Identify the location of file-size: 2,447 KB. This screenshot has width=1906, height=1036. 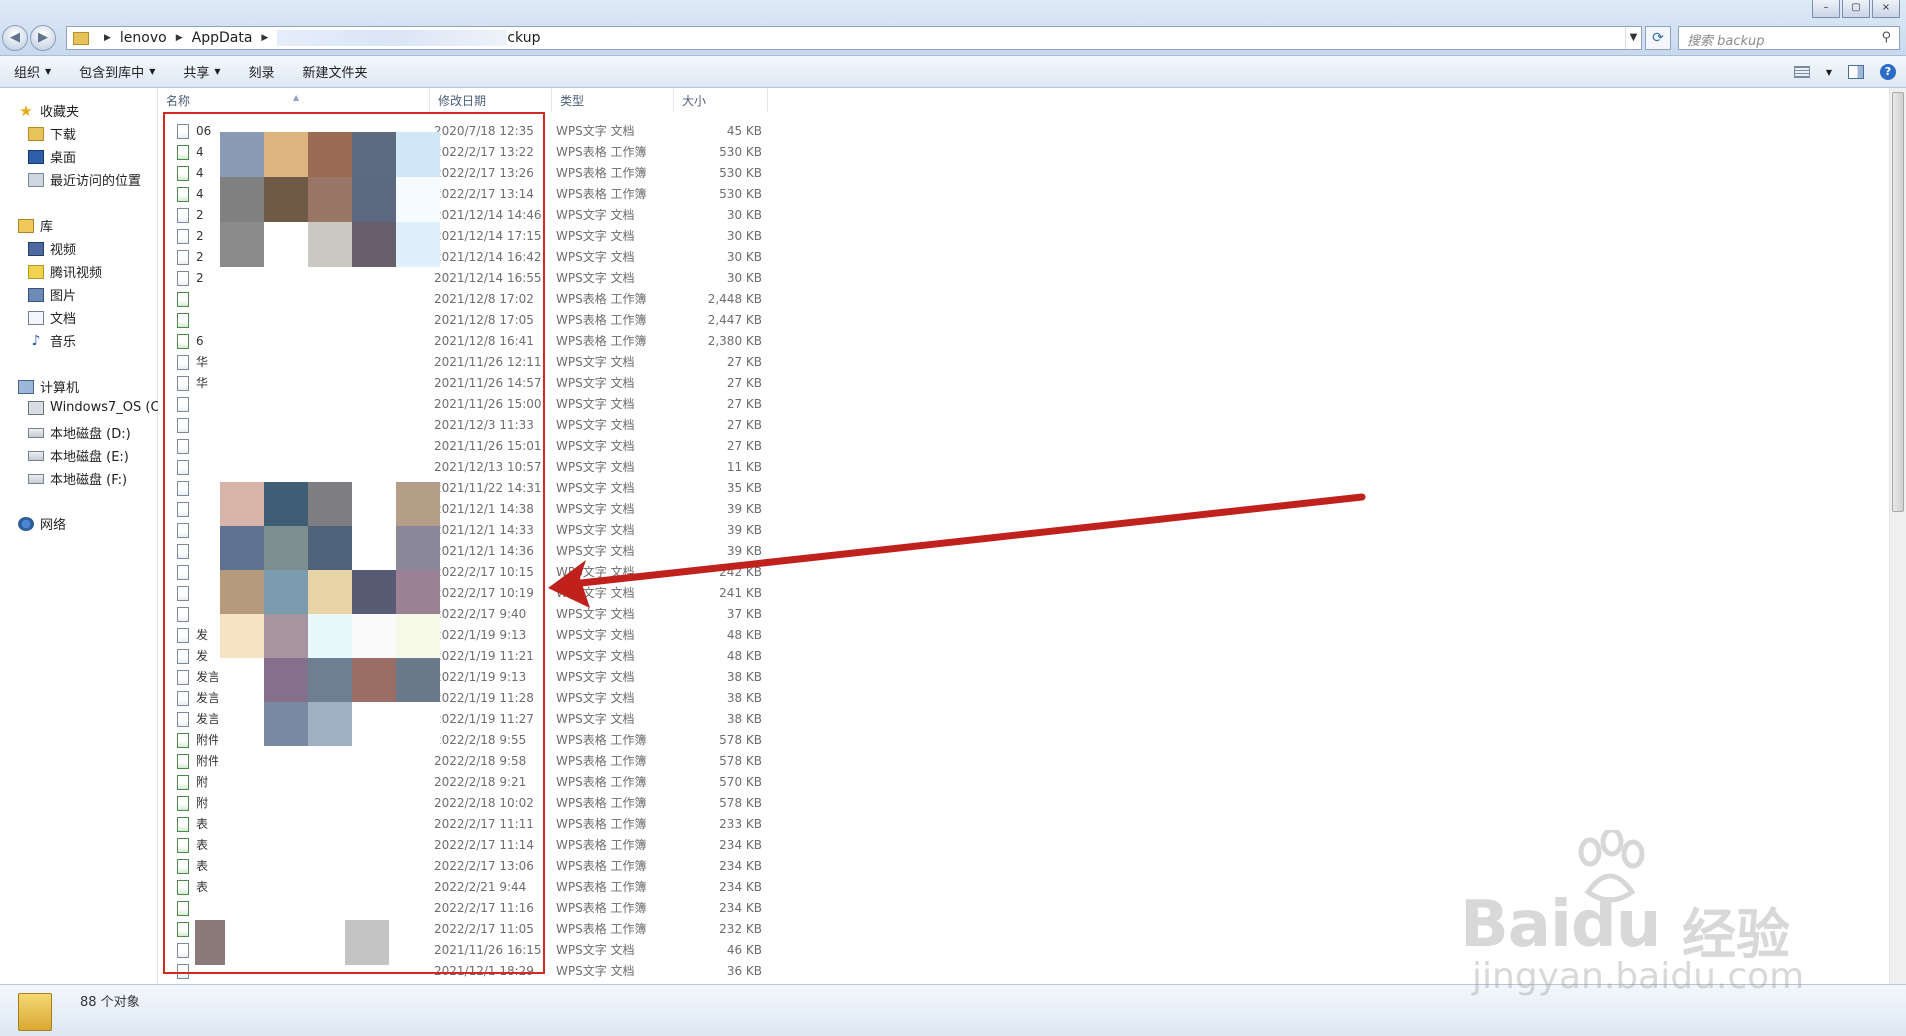
(734, 320).